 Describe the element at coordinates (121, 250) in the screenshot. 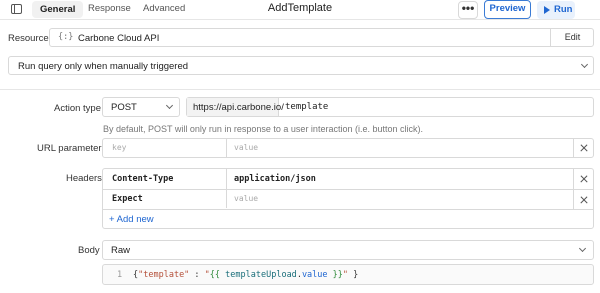

I see `body-type-value: Raw` at that location.